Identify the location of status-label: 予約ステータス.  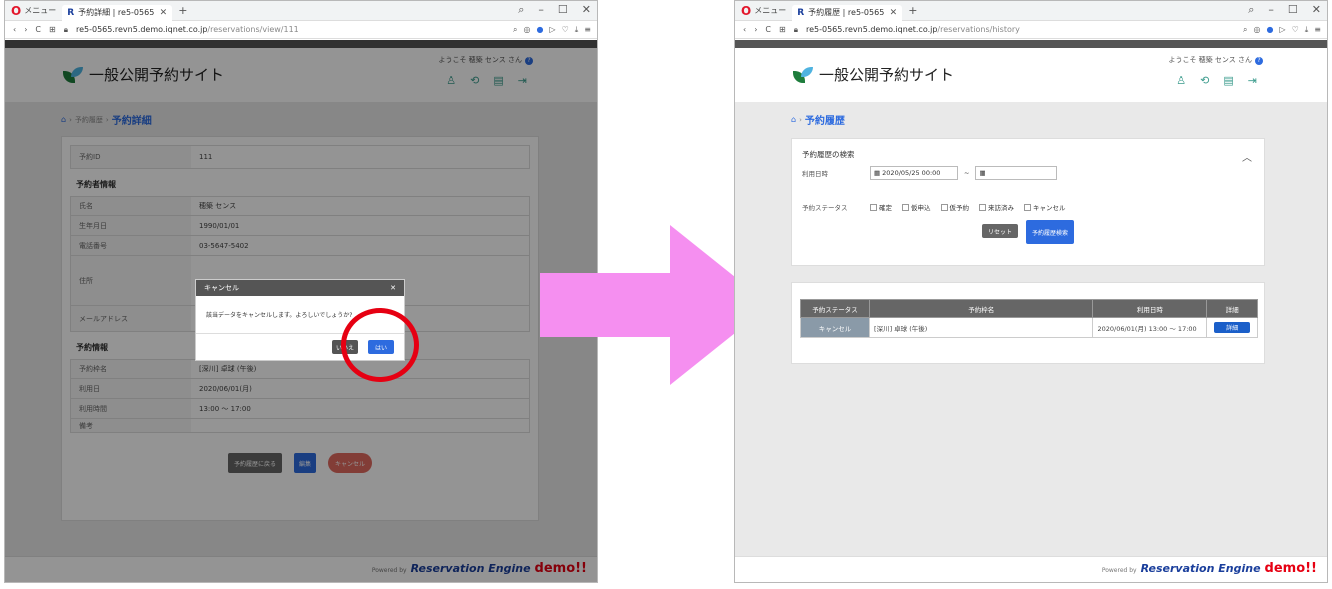
(825, 208).